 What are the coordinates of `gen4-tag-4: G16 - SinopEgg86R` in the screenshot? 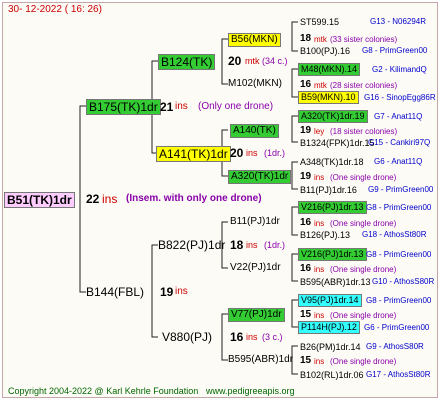 It's located at (400, 97).